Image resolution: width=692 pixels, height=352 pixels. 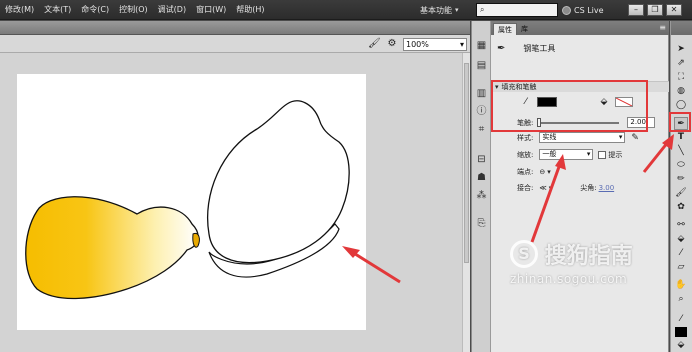 What do you see at coordinates (589, 10) in the screenshot?
I see `cs-live-label: CS Live` at bounding box center [589, 10].